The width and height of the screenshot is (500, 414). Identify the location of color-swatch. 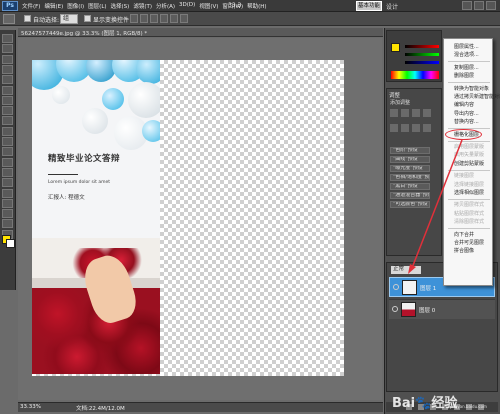
(395, 47).